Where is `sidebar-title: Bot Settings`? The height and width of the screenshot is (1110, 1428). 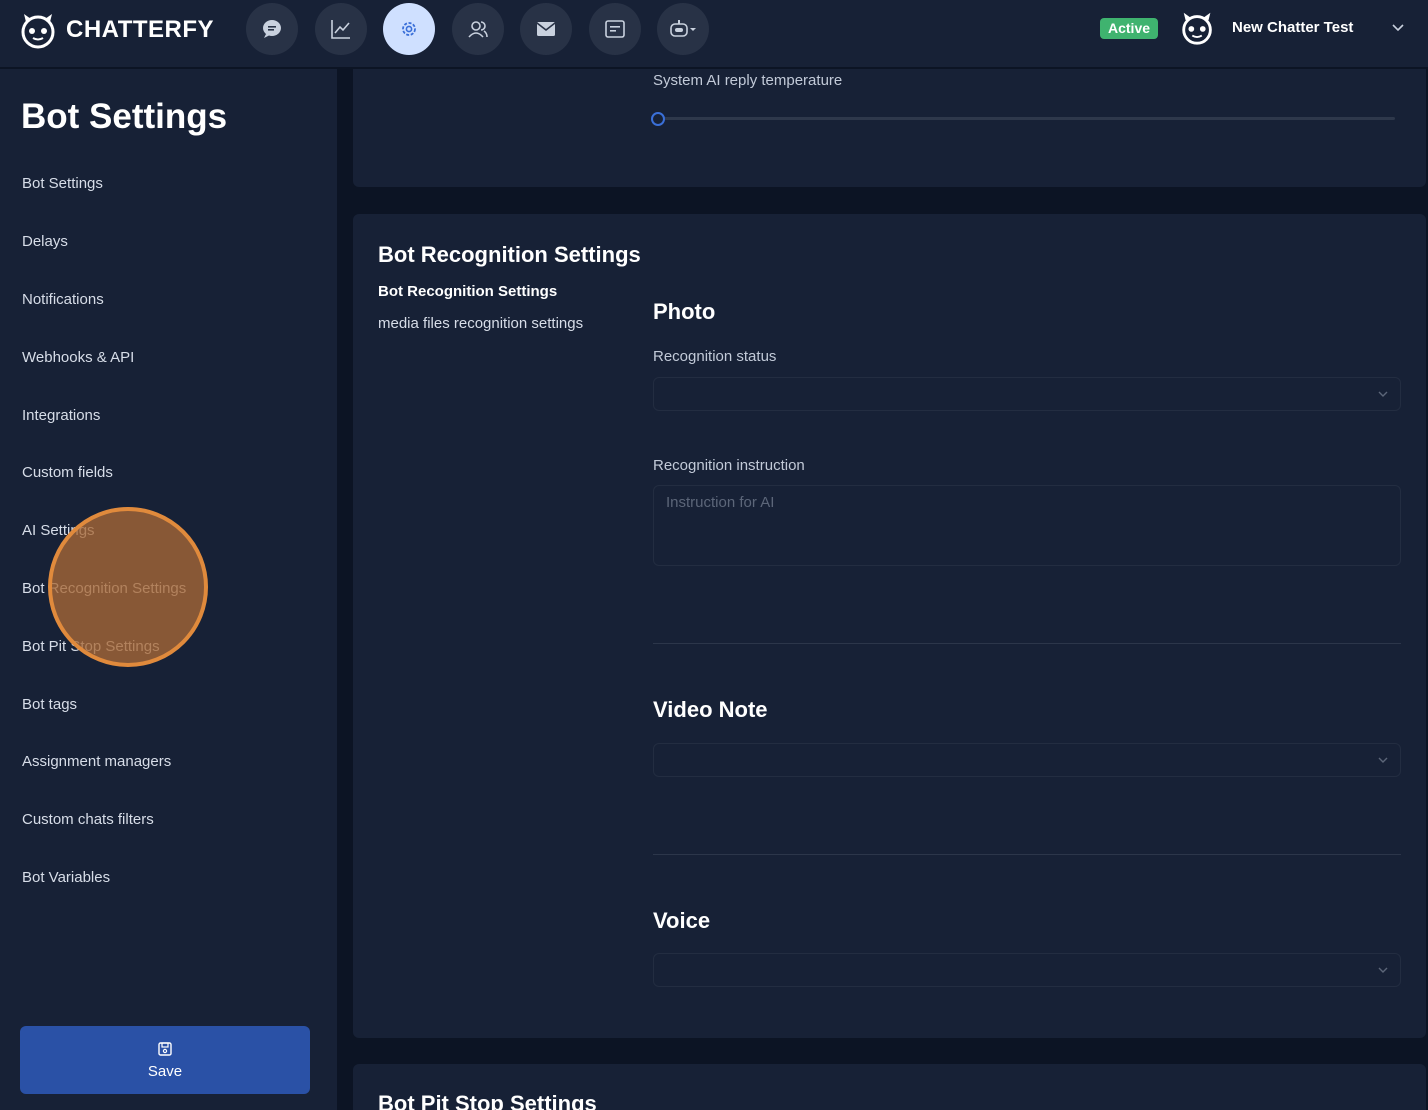 sidebar-title: Bot Settings is located at coordinates (124, 116).